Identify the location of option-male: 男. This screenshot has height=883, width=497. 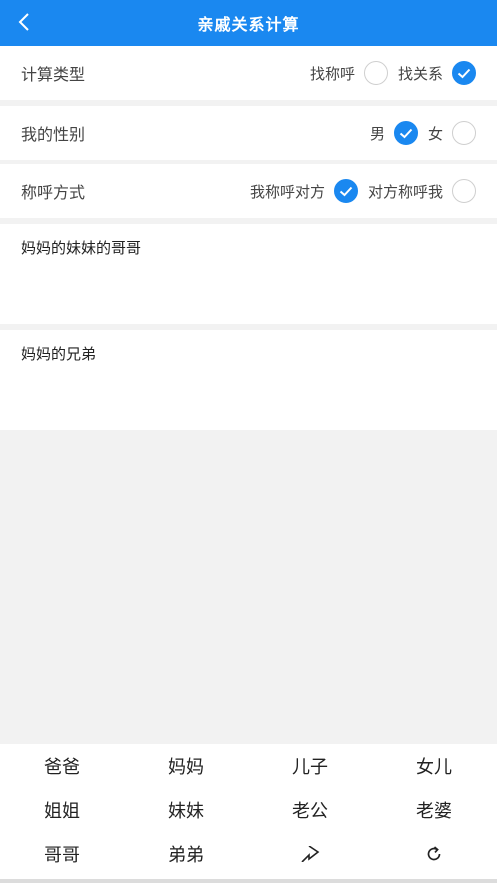
(394, 133).